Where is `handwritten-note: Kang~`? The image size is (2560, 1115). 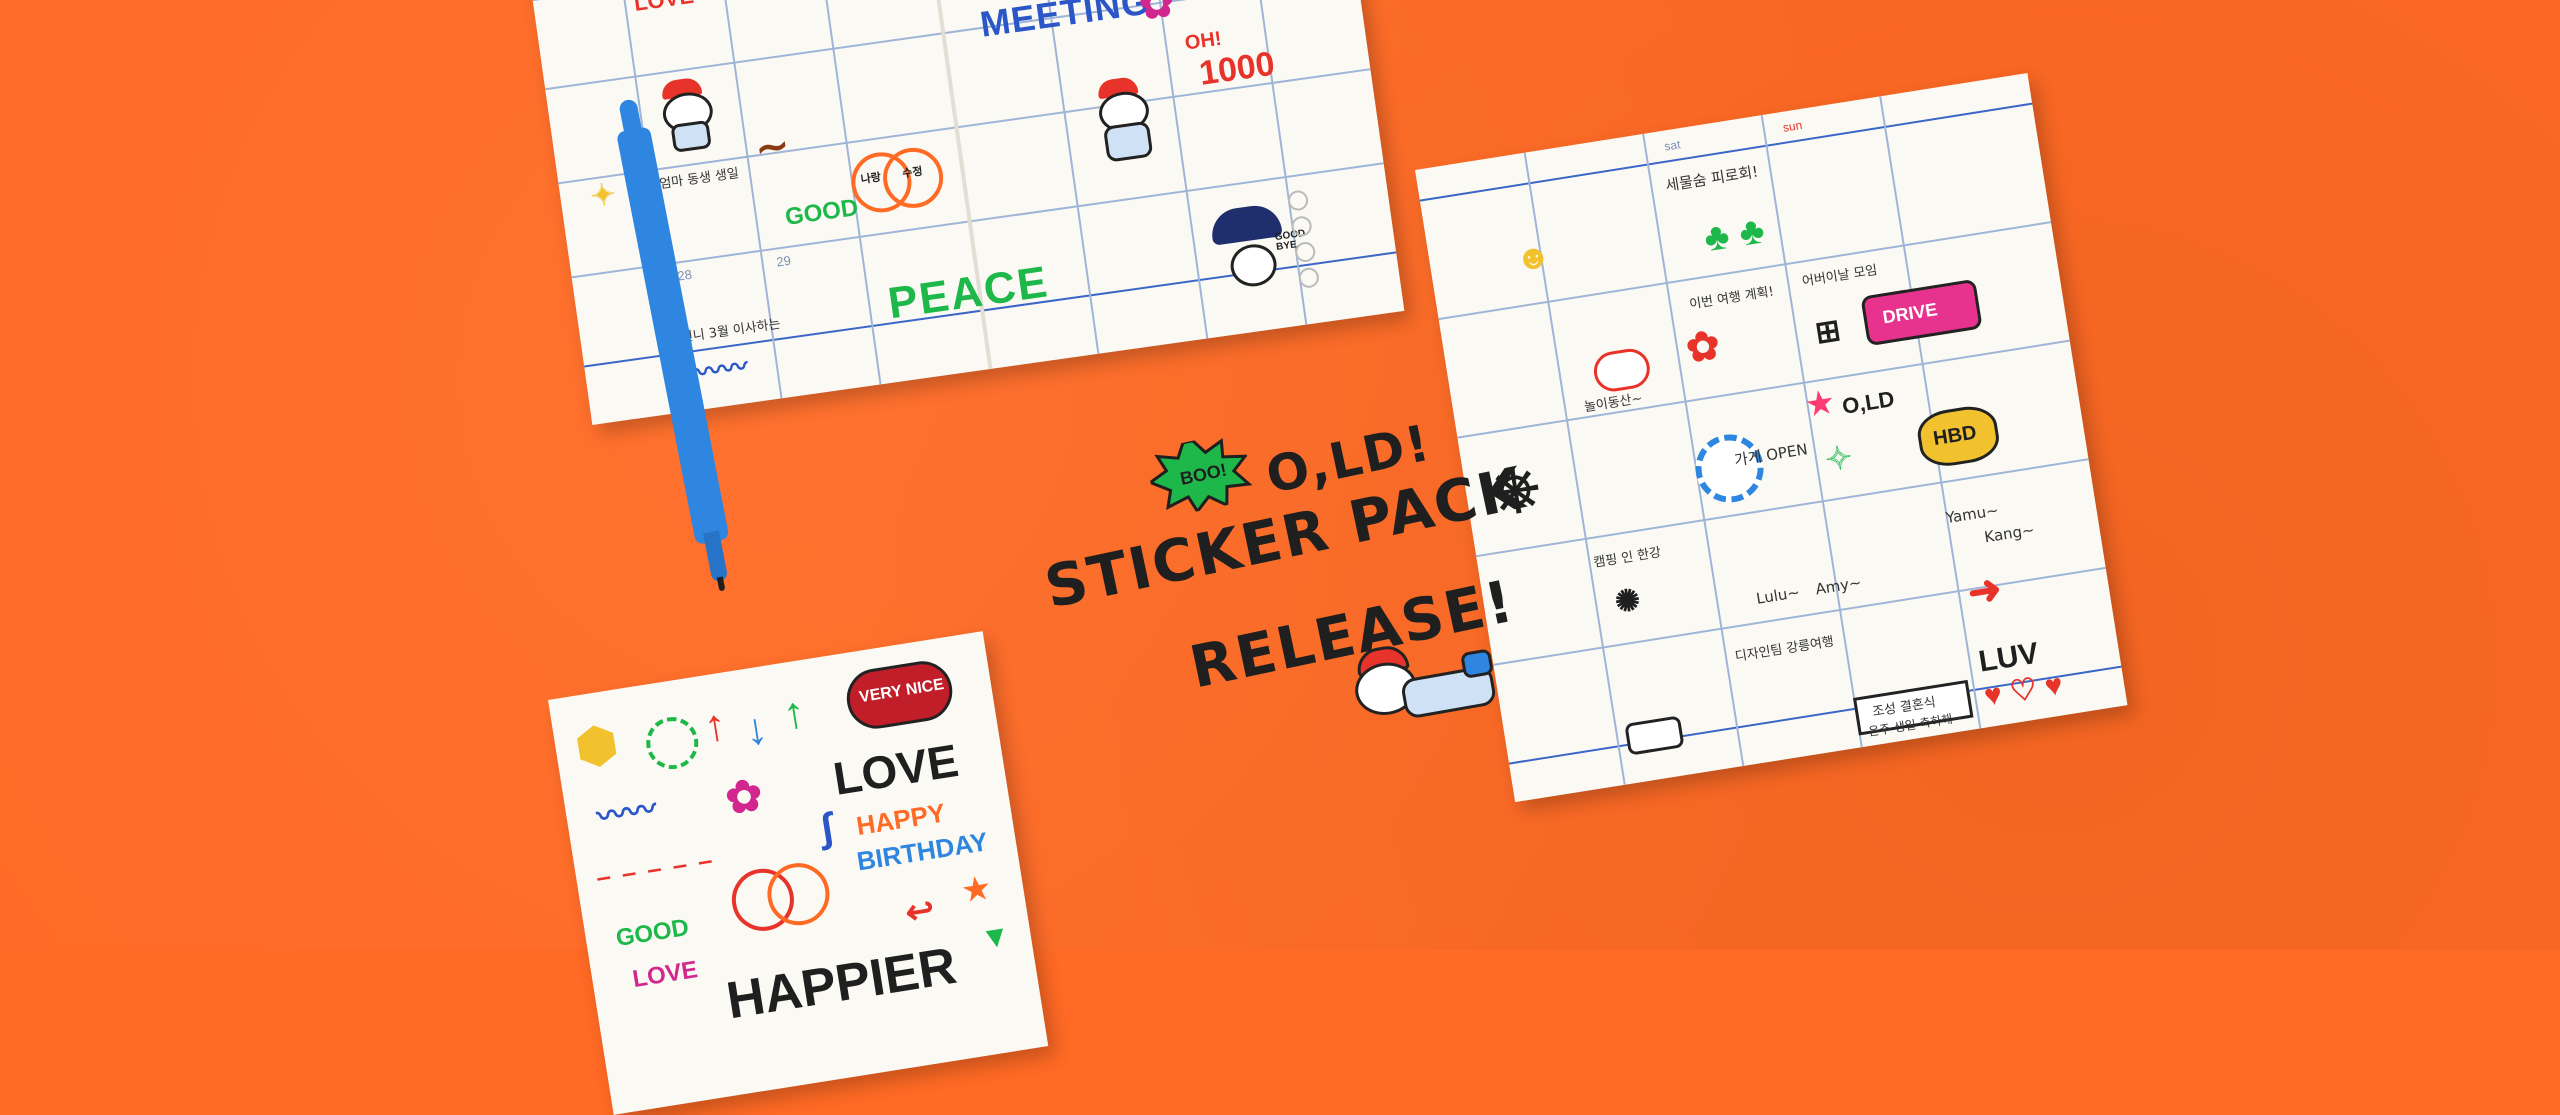
handwritten-note: Kang~ is located at coordinates (2009, 533).